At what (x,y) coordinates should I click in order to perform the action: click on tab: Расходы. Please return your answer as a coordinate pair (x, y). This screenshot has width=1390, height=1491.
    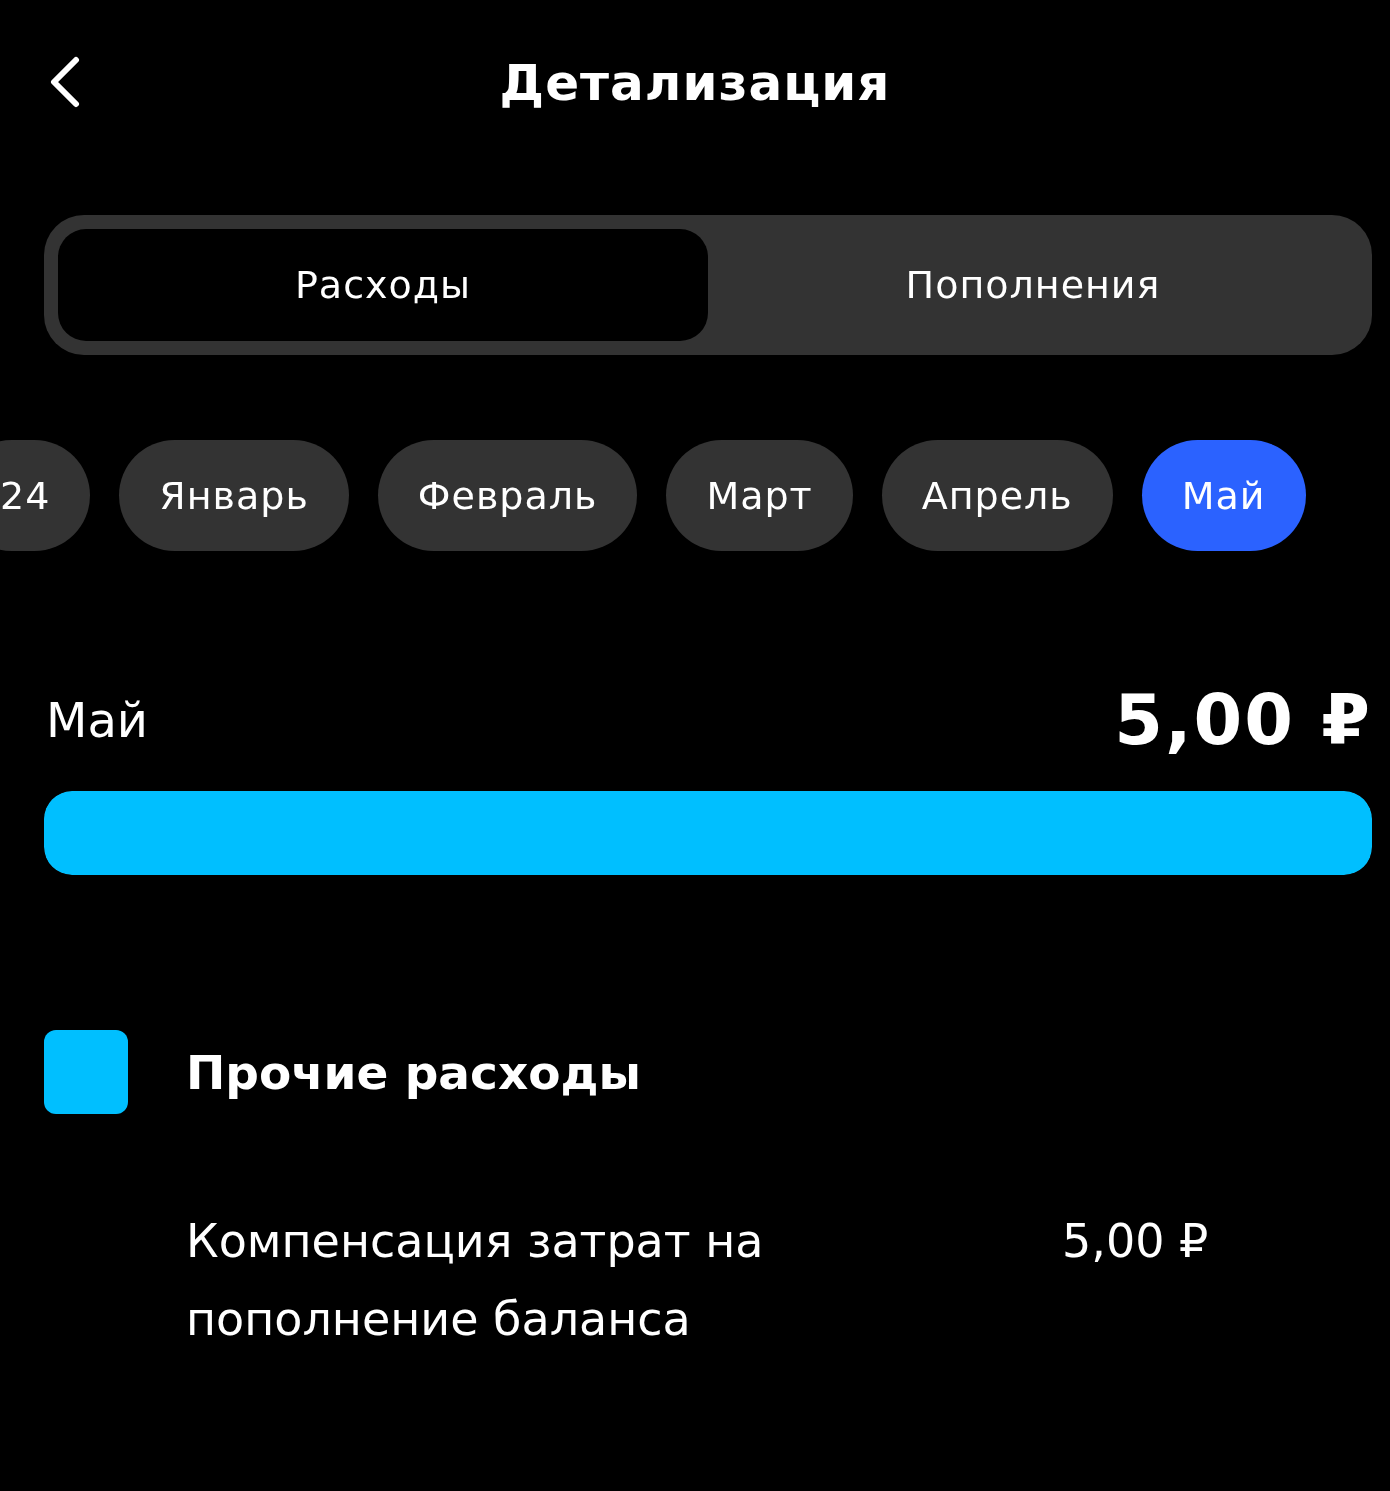
    Looking at the image, I should click on (383, 285).